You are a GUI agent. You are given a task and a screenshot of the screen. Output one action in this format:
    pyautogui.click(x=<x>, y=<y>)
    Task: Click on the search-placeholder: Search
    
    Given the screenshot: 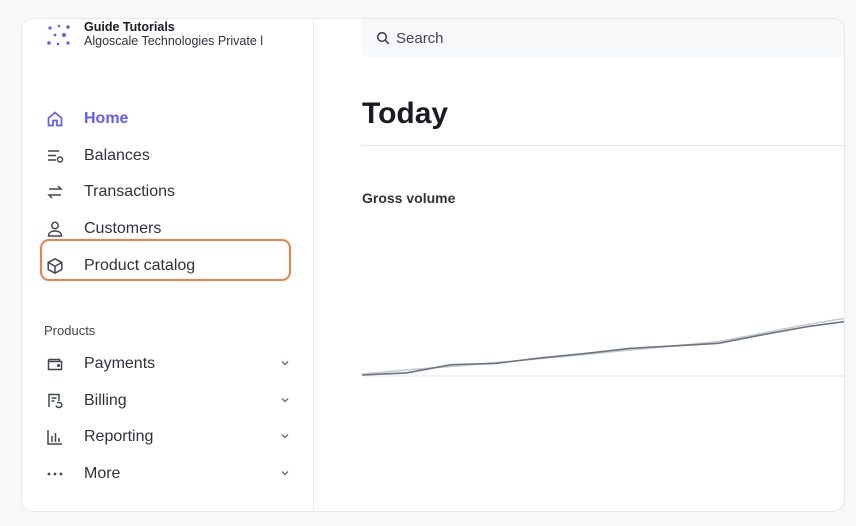 What is the action you would take?
    pyautogui.click(x=420, y=38)
    